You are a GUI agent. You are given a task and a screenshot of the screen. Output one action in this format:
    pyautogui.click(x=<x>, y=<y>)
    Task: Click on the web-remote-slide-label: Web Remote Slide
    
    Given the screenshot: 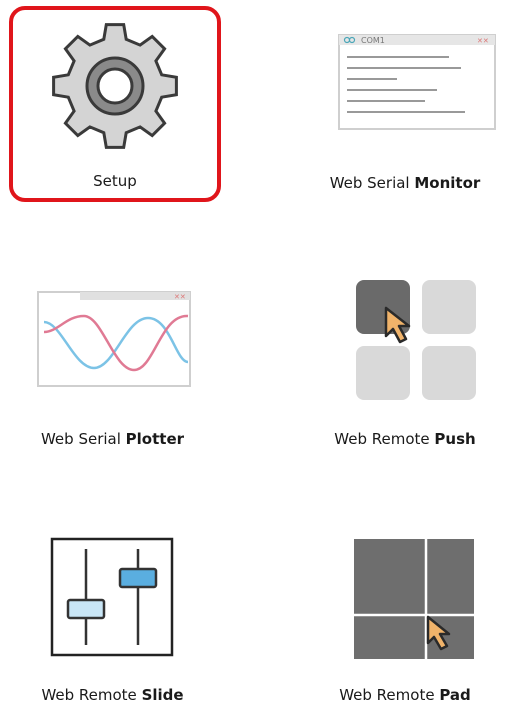 What is the action you would take?
    pyautogui.click(x=112, y=695)
    